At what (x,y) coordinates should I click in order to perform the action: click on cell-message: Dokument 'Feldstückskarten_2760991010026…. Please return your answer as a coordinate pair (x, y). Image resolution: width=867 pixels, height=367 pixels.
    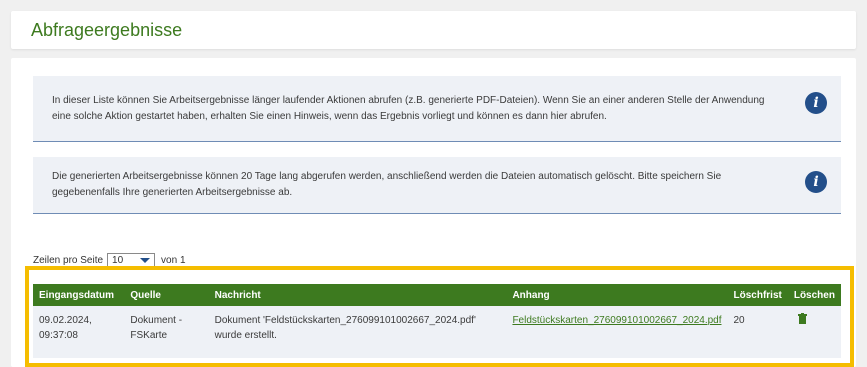
    Looking at the image, I should click on (357, 332).